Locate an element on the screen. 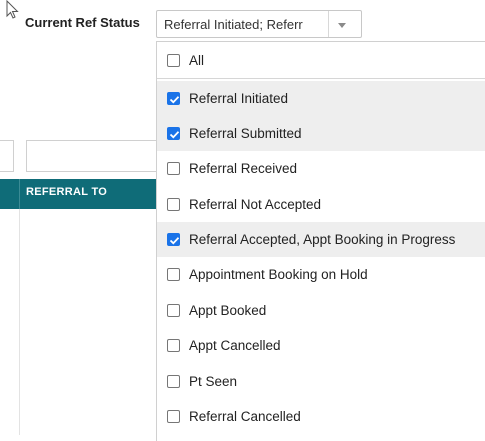 Image resolution: width=485 pixels, height=441 pixels. dropdown-option-label: Referral Submitted is located at coordinates (245, 133).